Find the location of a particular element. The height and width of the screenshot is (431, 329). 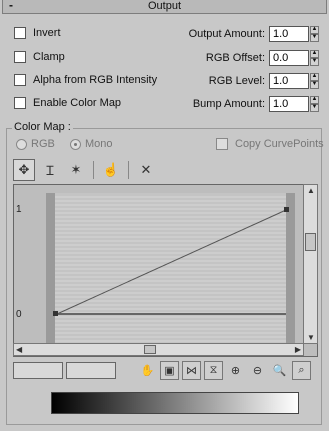

alpha-from-rgb-label: Alpha from RGB Intensity is located at coordinates (95, 80).